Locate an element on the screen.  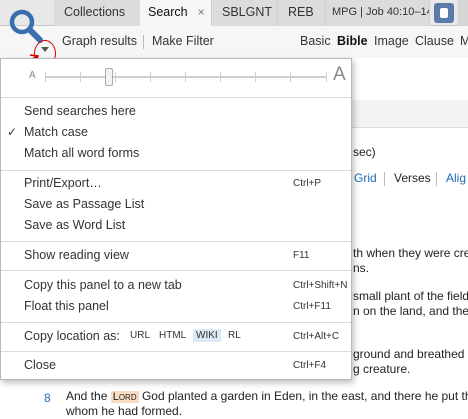
search-type-more: M is located at coordinates (464, 41).